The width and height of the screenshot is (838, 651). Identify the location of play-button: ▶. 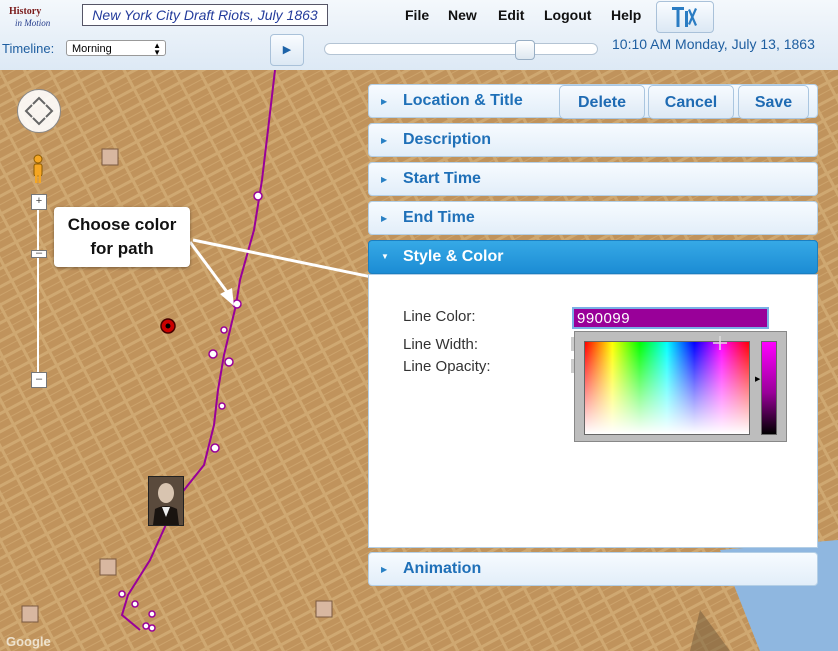
(287, 50).